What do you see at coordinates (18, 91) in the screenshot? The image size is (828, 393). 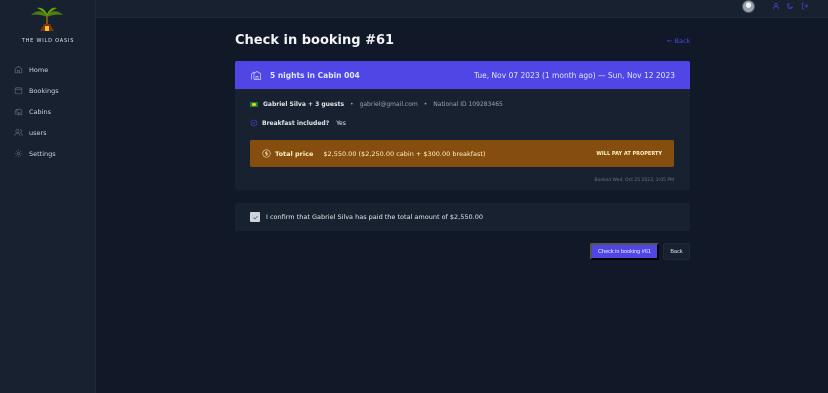 I see `calendar-icon` at bounding box center [18, 91].